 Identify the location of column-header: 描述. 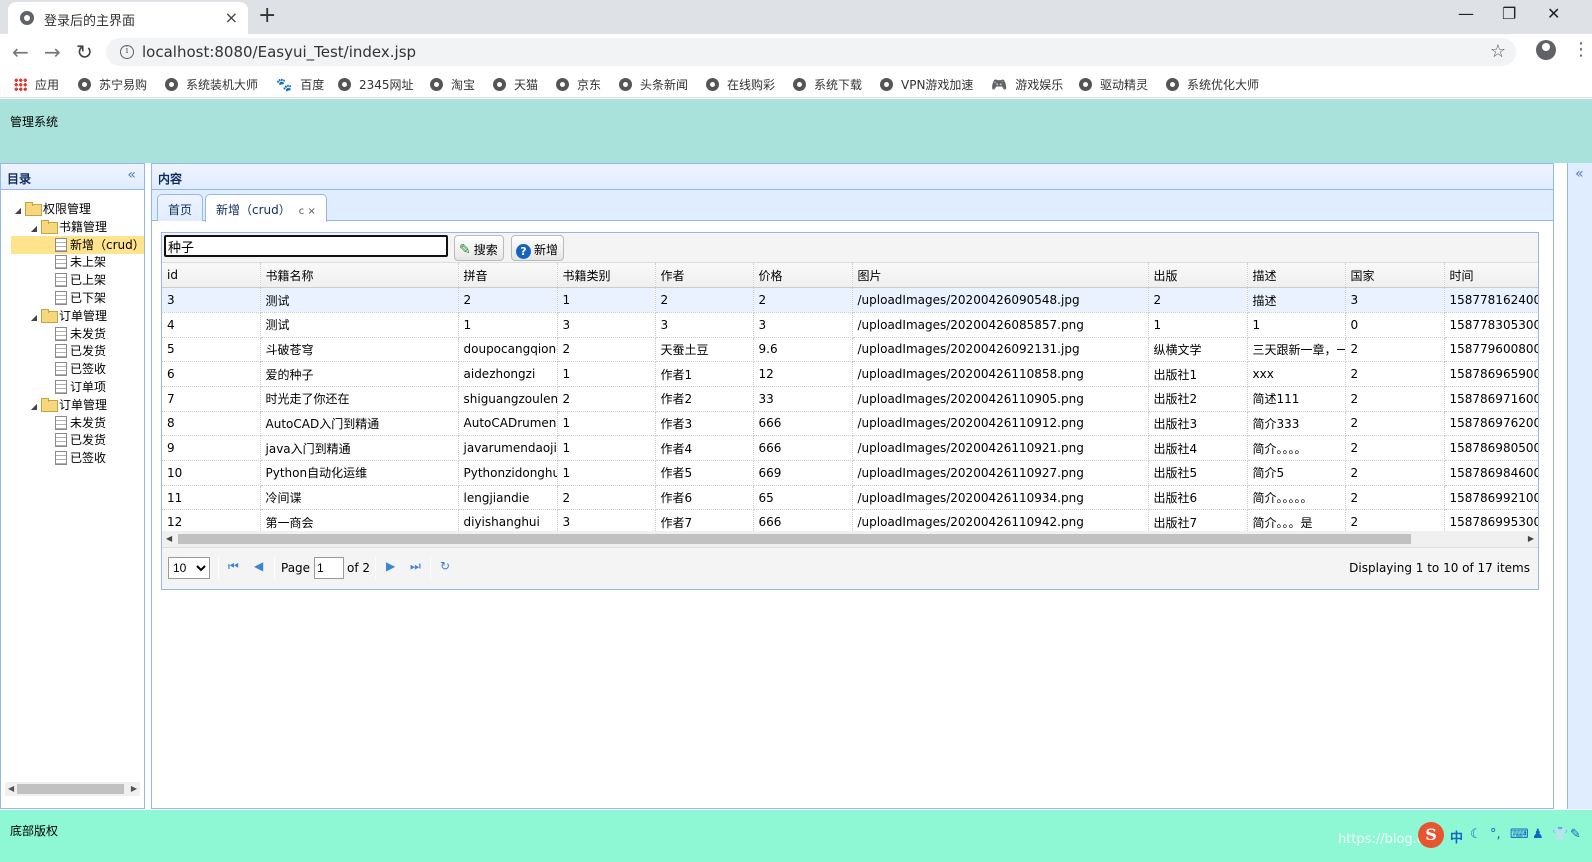
(1296, 276).